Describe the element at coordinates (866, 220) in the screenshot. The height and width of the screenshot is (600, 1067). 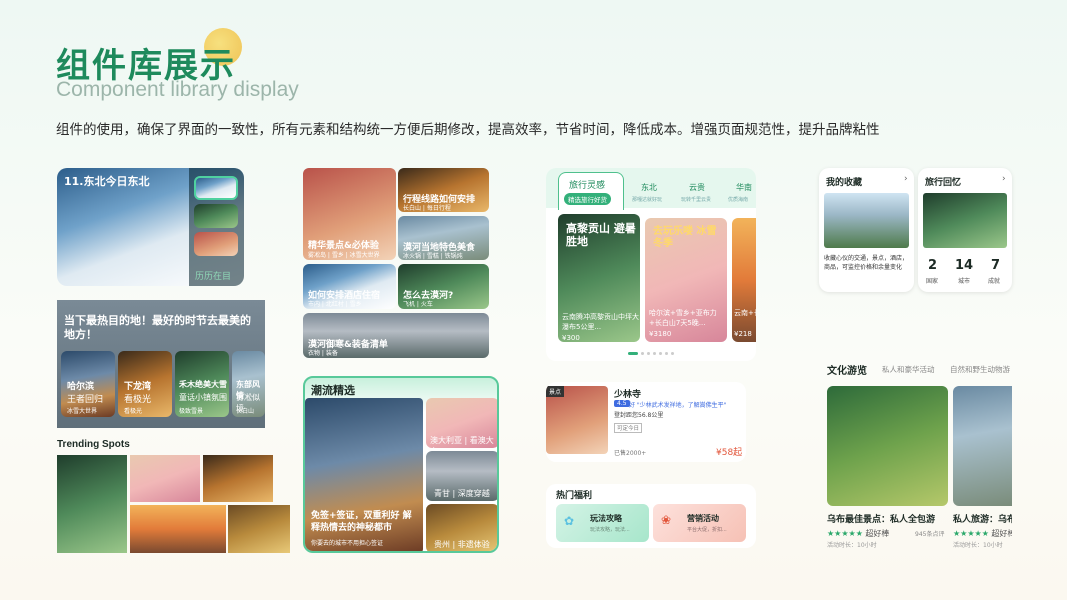
I see `favorites-photo` at that location.